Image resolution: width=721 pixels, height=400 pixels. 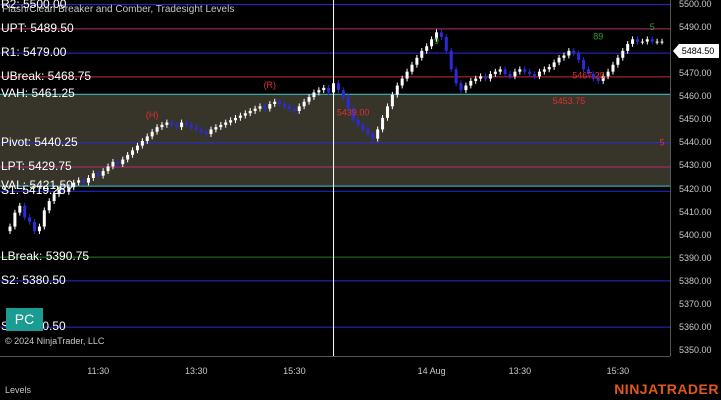 I want to click on level-label-s1: S1: 5419.25, so click(x=33, y=190).